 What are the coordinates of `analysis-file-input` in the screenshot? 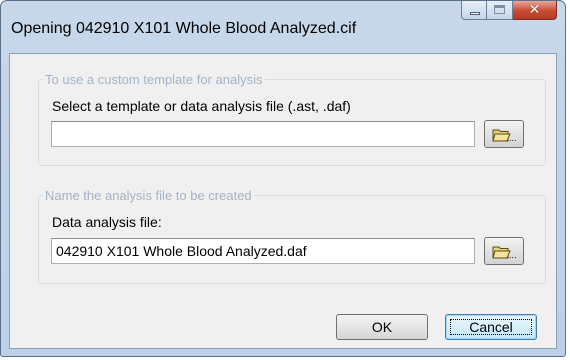 It's located at (263, 251).